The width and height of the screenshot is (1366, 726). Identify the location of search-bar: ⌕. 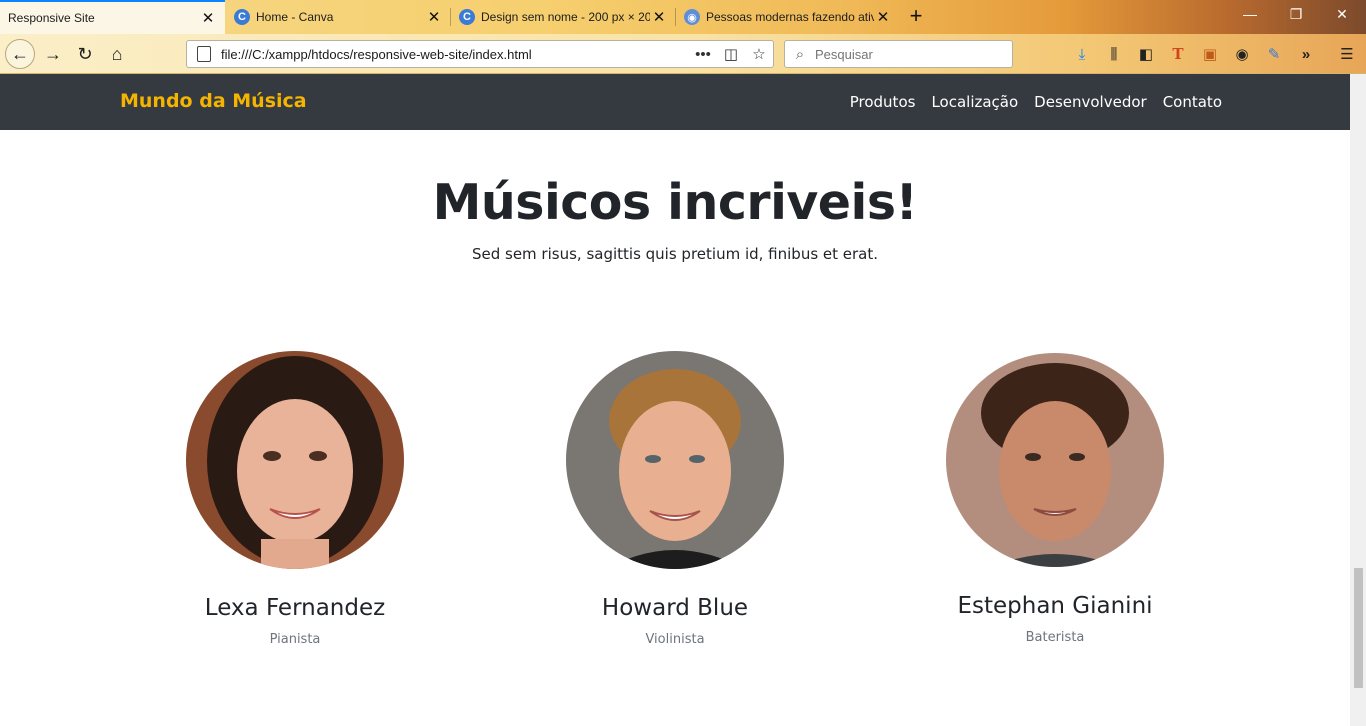
(898, 54).